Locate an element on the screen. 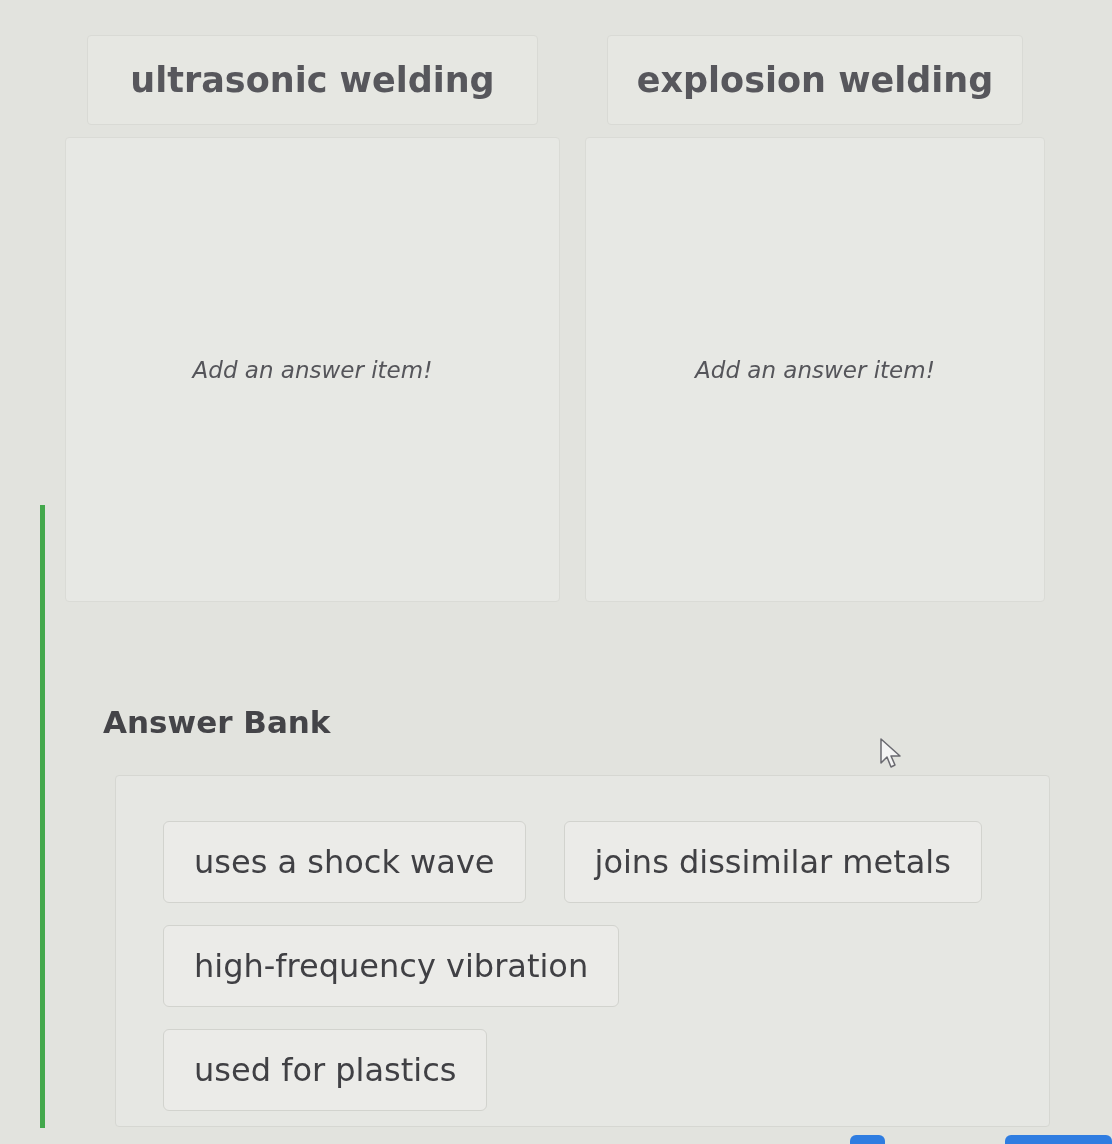 The image size is (1112, 1144). answer-item: joins dissimilar metals is located at coordinates (772, 862).